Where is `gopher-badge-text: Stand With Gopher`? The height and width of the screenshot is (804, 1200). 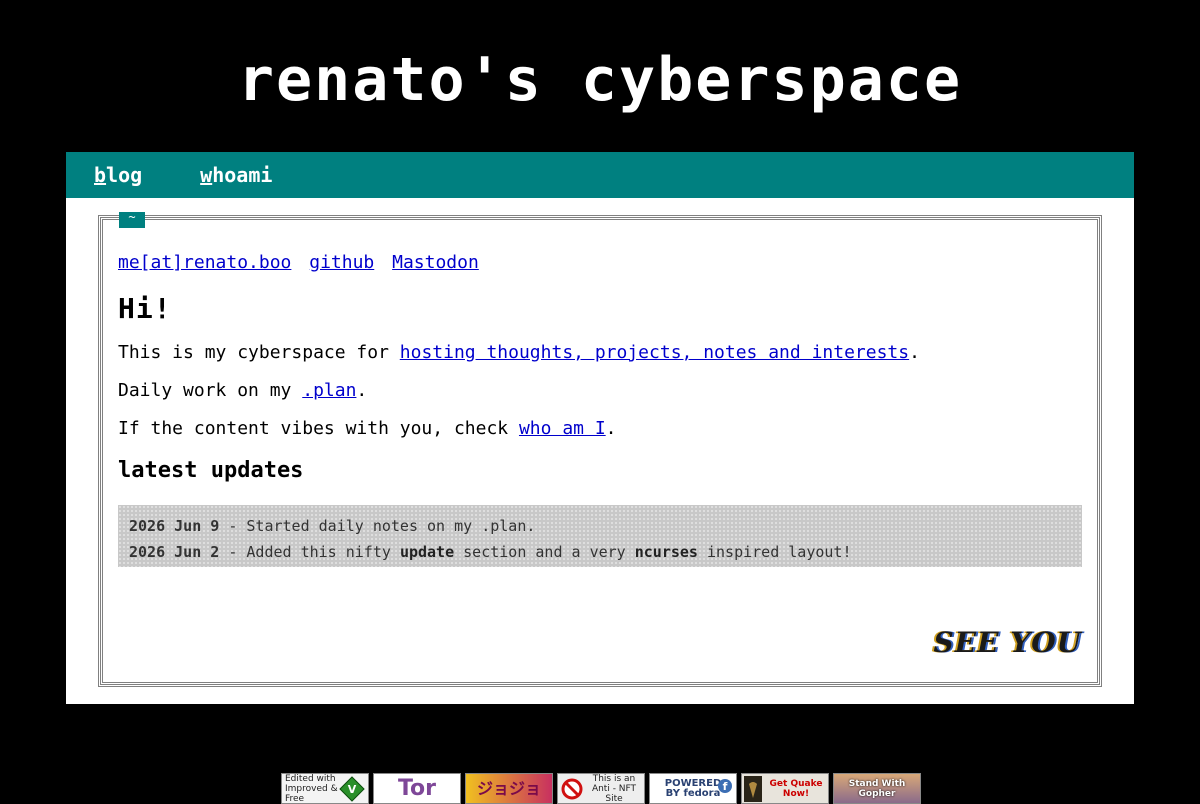 gopher-badge-text: Stand With Gopher is located at coordinates (877, 788).